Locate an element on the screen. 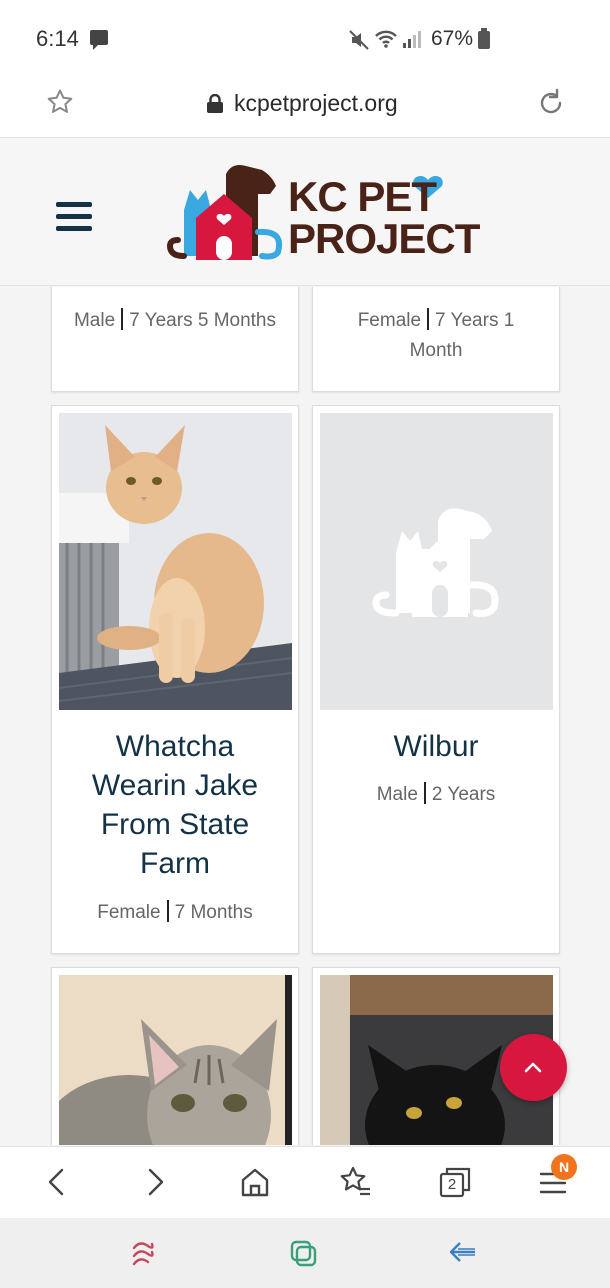 The image size is (610, 1288). system-nav-bar is located at coordinates (305, 1253).